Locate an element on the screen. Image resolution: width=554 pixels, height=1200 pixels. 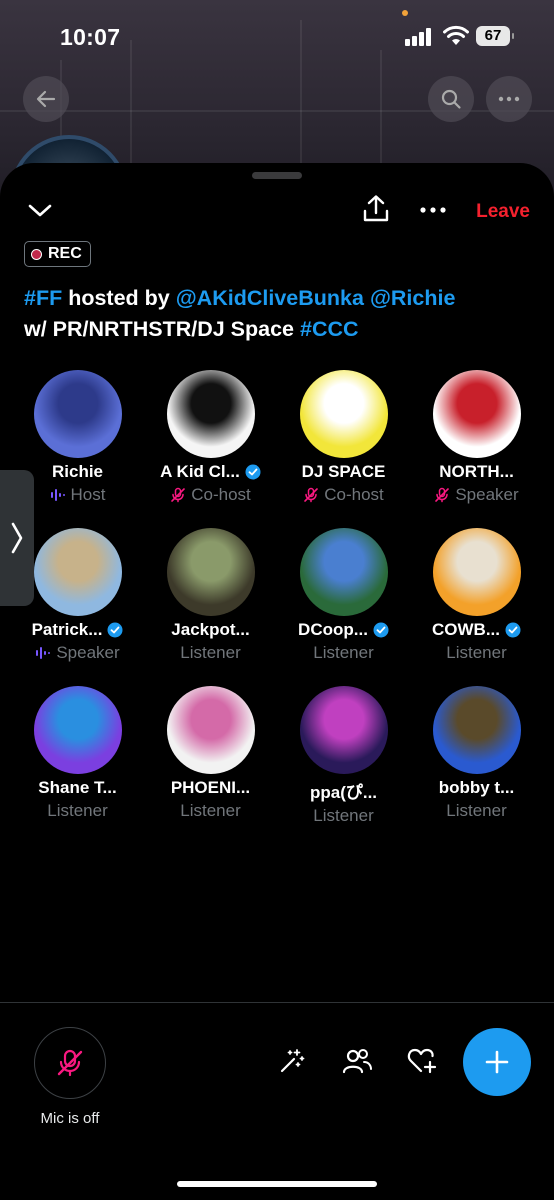
plus-icon is located at coordinates (497, 1062).